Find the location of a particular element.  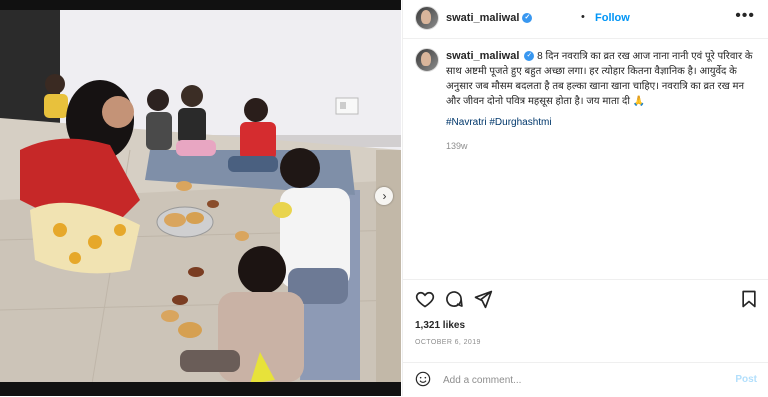

comment-bar: Post is located at coordinates (585, 379).